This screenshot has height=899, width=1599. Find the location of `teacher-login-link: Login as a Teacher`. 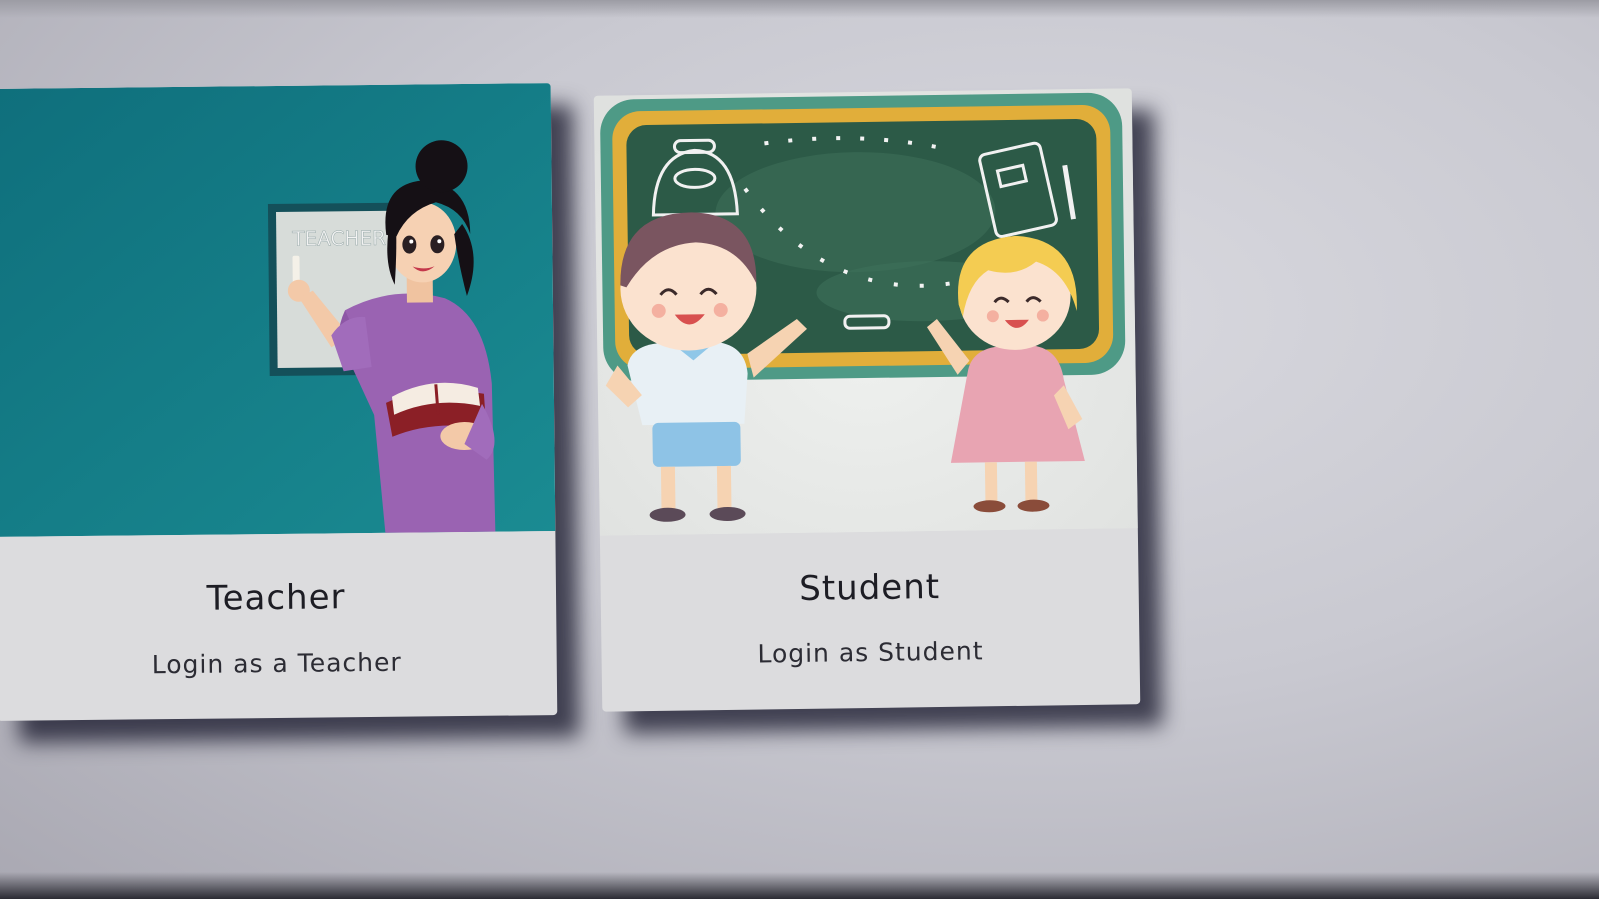

teacher-login-link: Login as a Teacher is located at coordinates (278, 663).